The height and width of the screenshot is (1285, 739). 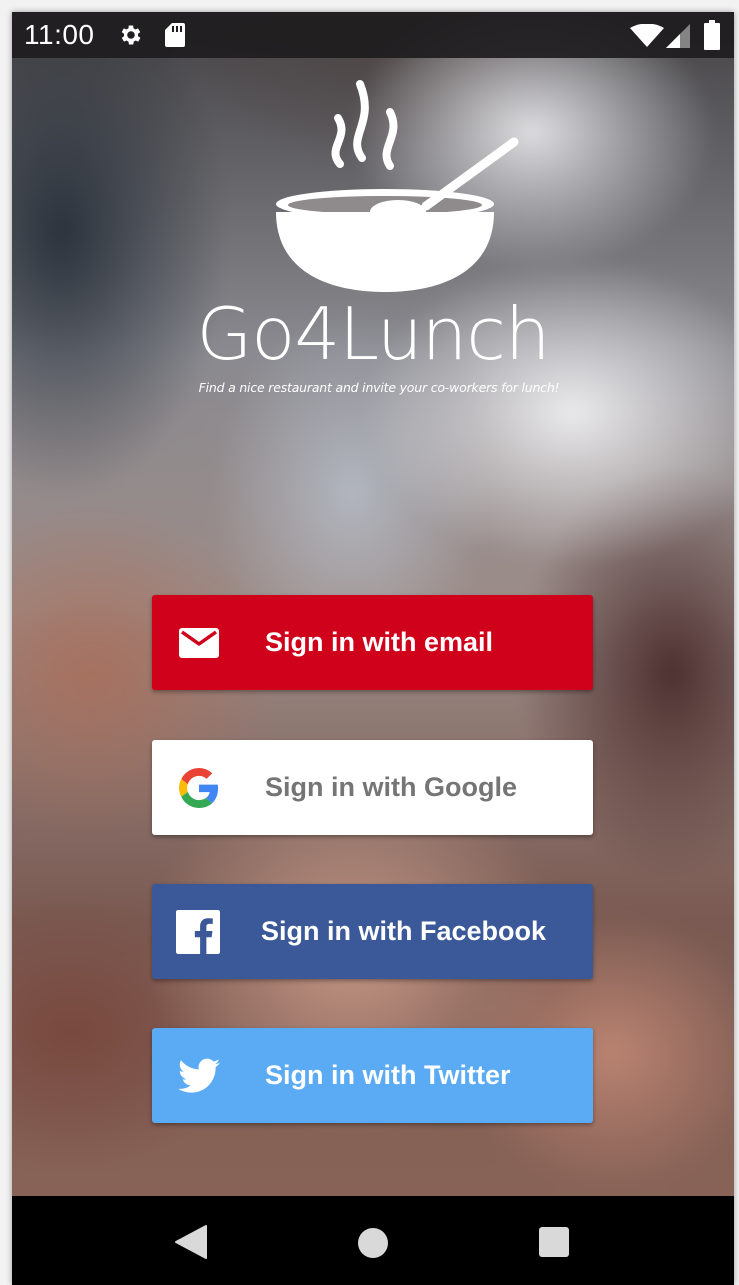 I want to click on battery-icon, so click(x=712, y=35).